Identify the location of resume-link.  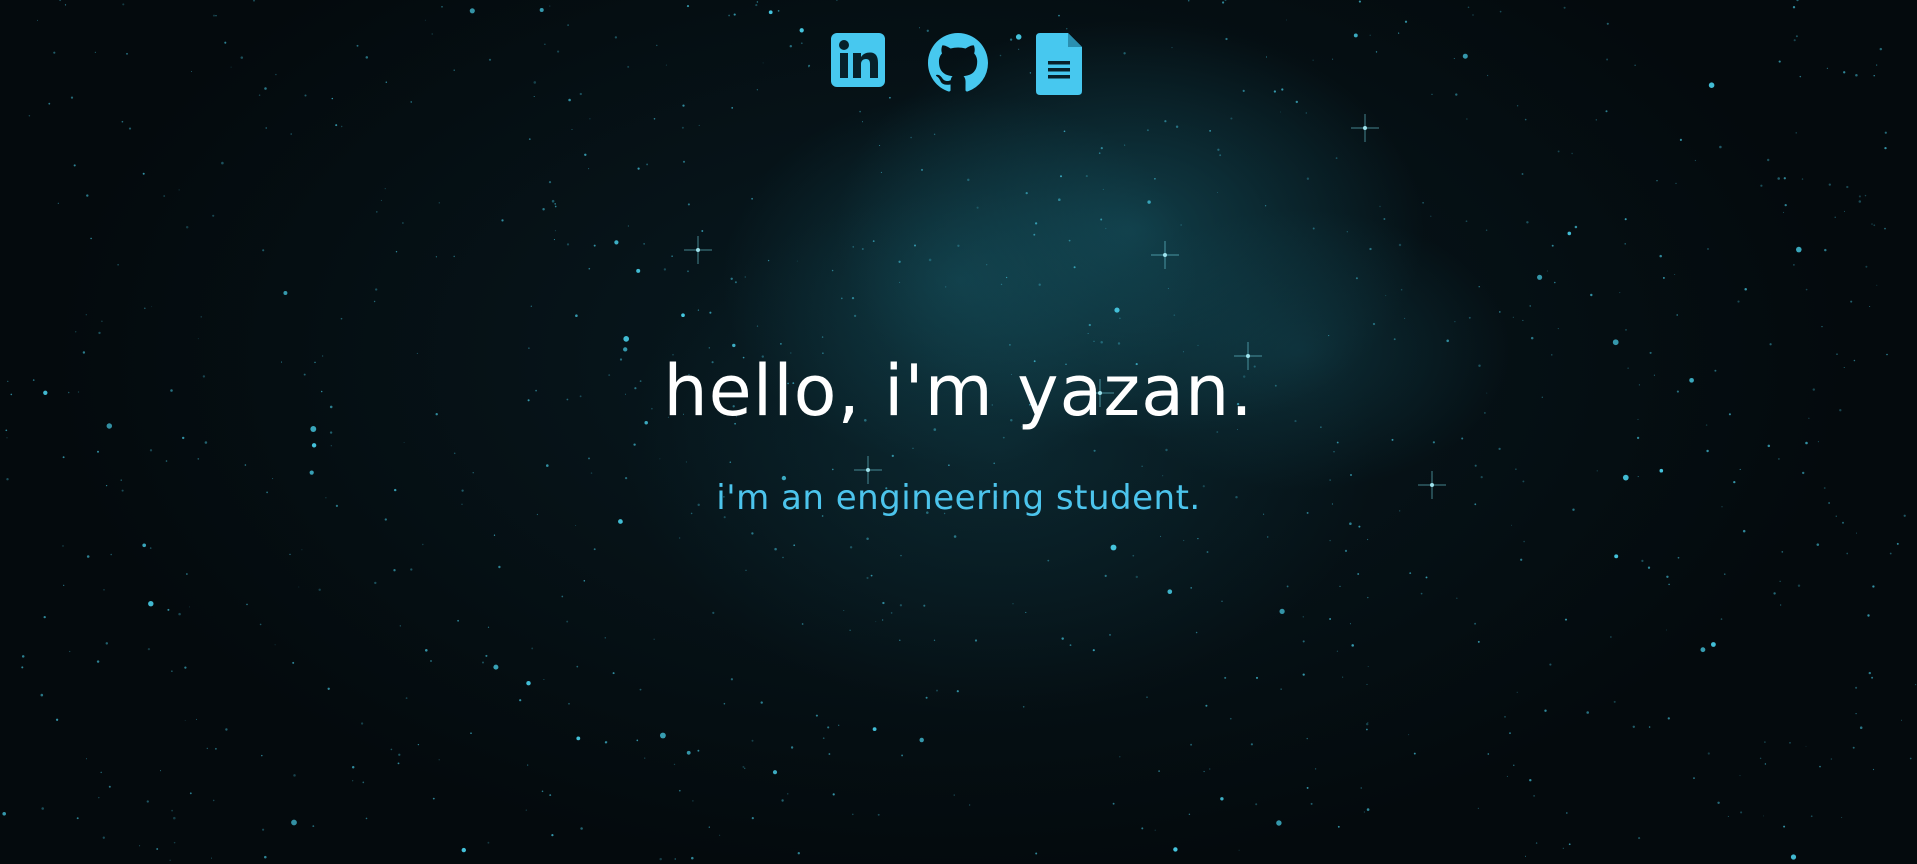
(1059, 64).